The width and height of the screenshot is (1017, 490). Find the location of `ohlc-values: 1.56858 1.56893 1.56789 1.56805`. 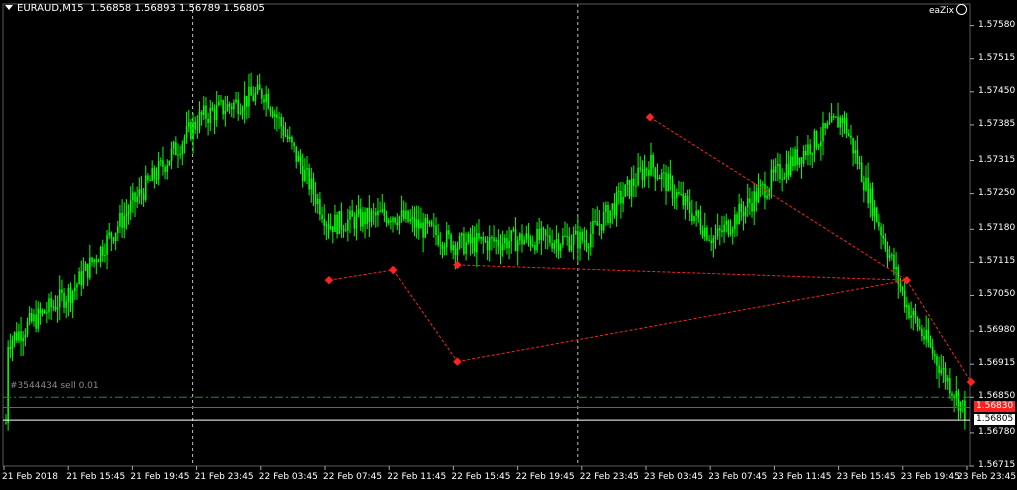

ohlc-values: 1.56858 1.56893 1.56789 1.56805 is located at coordinates (177, 8).